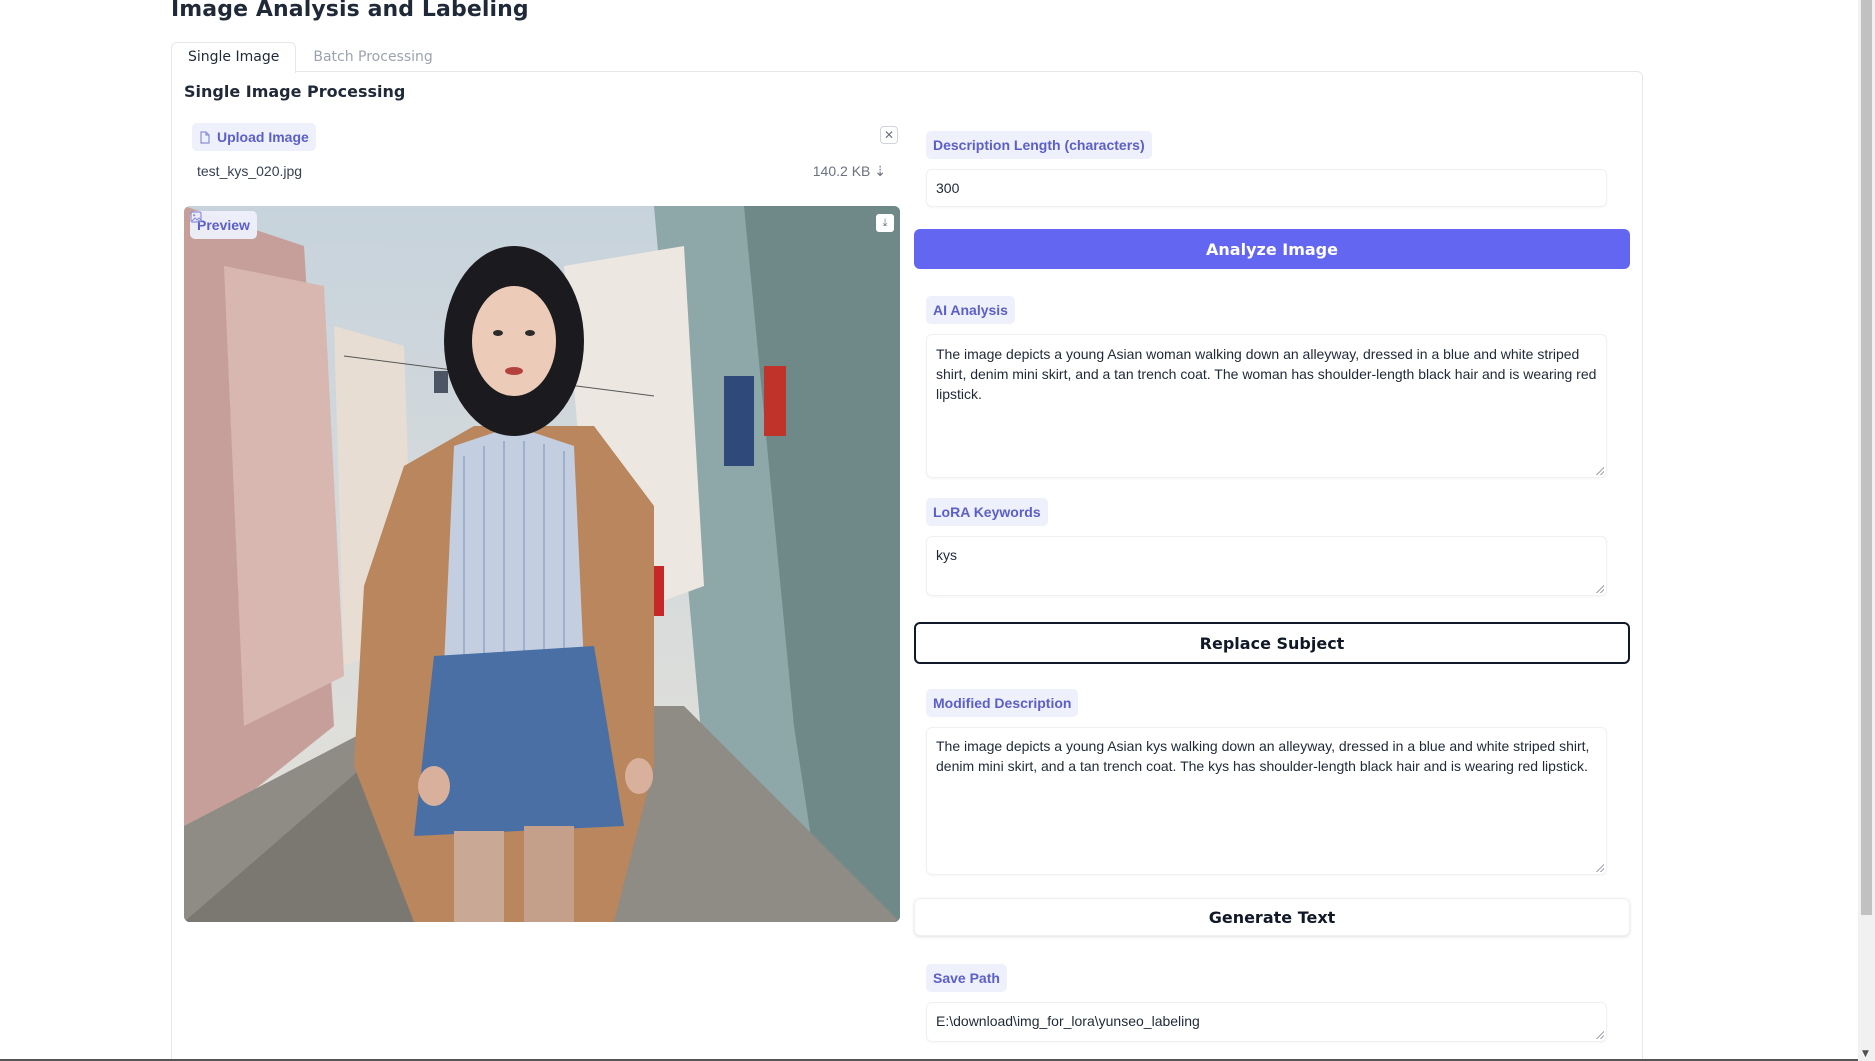  What do you see at coordinates (1266, 566) in the screenshot?
I see `lora-keywords-textarea: kys` at bounding box center [1266, 566].